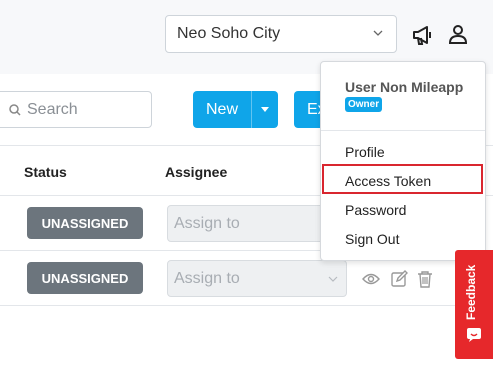 The height and width of the screenshot is (381, 493). What do you see at coordinates (15, 109) in the screenshot?
I see `search-icon` at bounding box center [15, 109].